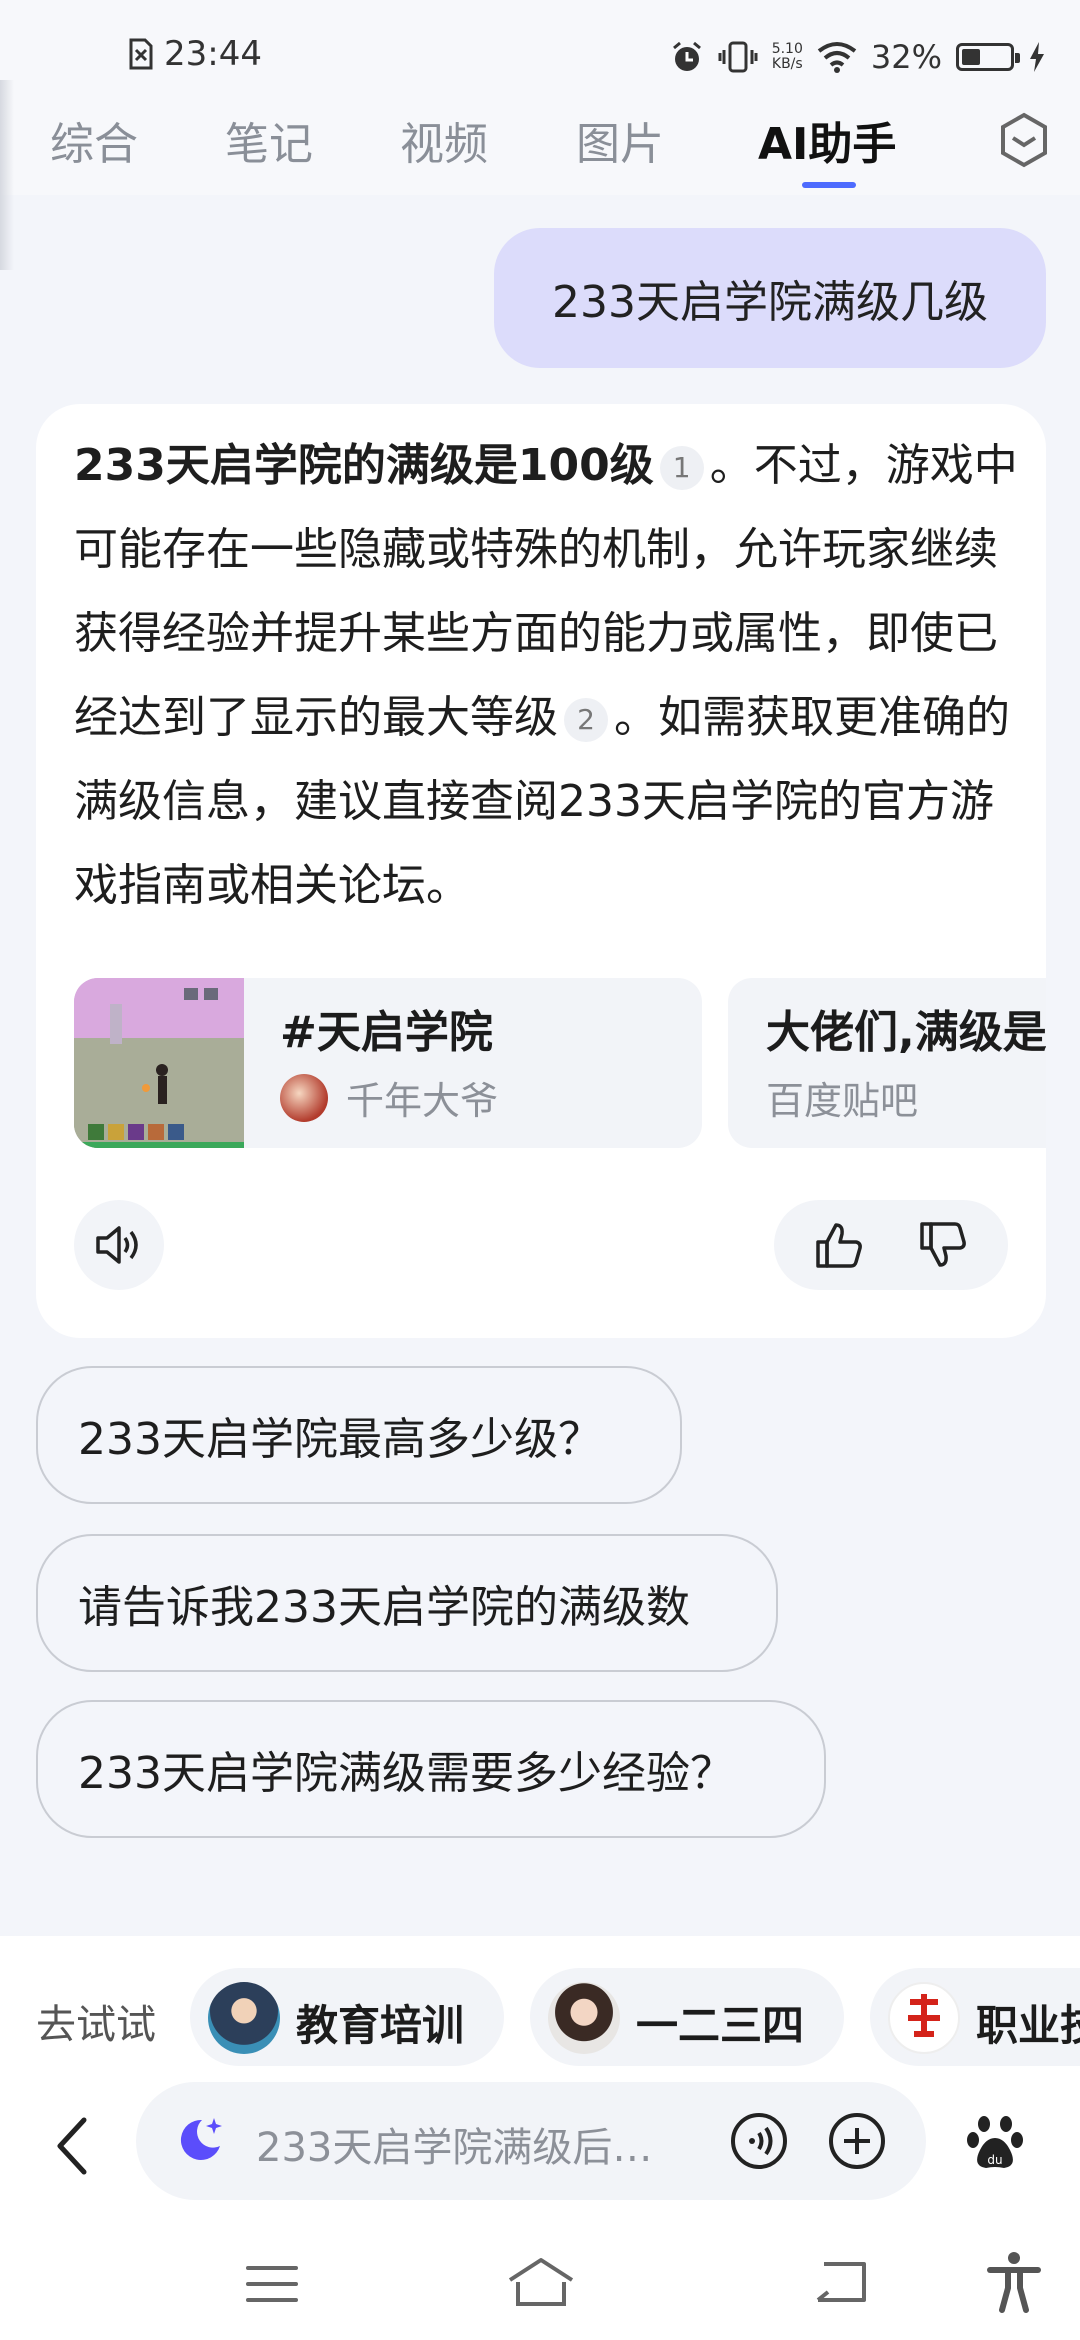 The image size is (1080, 2340). Describe the element at coordinates (839, 1245) in the screenshot. I see `thumbs-up-icon` at that location.